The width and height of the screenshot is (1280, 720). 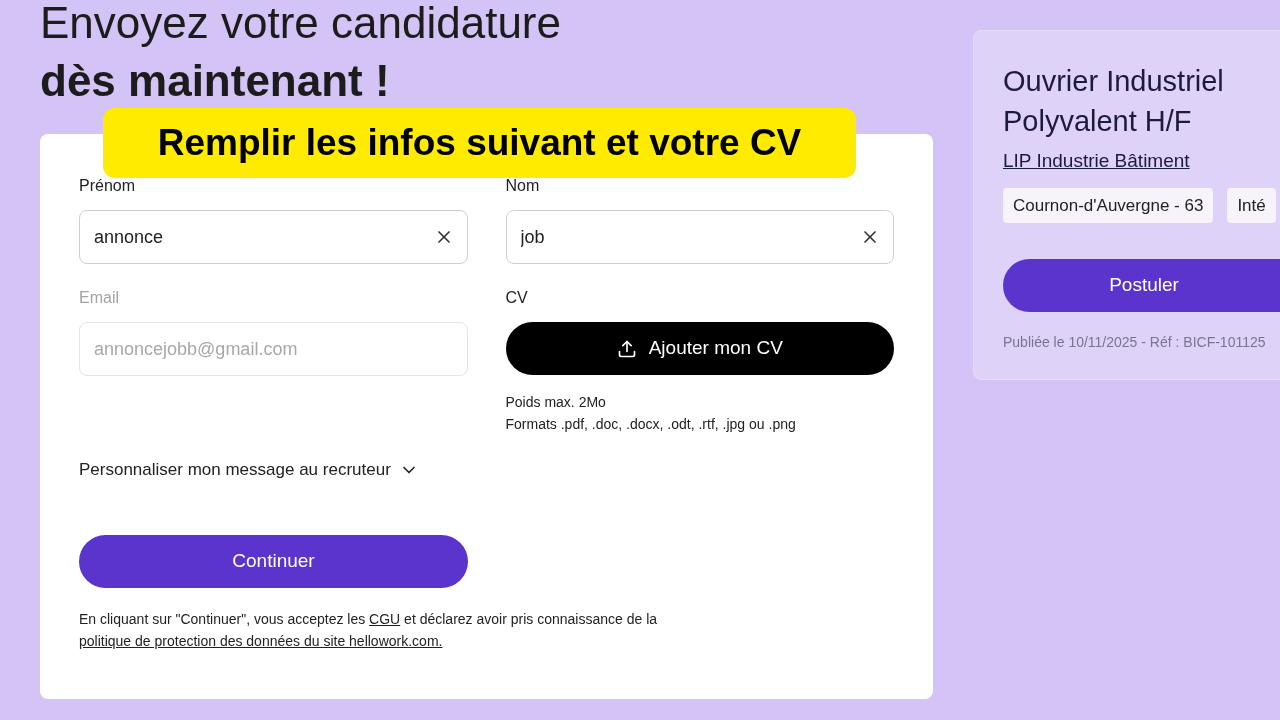 What do you see at coordinates (273, 561) in the screenshot?
I see `continue-button: Continuer` at bounding box center [273, 561].